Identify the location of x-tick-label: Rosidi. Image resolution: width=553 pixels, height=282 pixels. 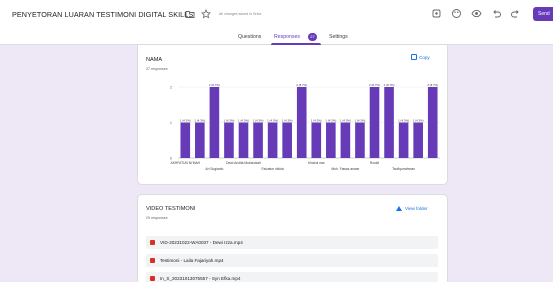
(374, 163).